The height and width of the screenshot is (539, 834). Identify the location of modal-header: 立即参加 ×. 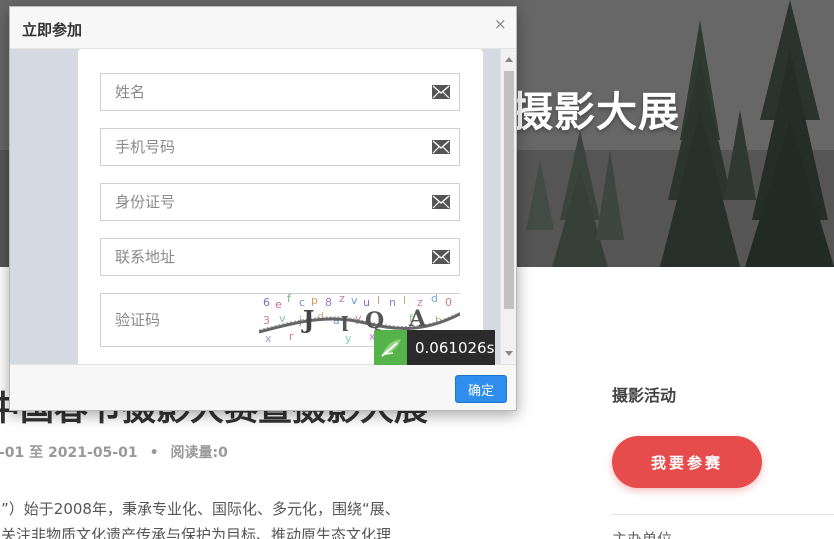
(263, 28).